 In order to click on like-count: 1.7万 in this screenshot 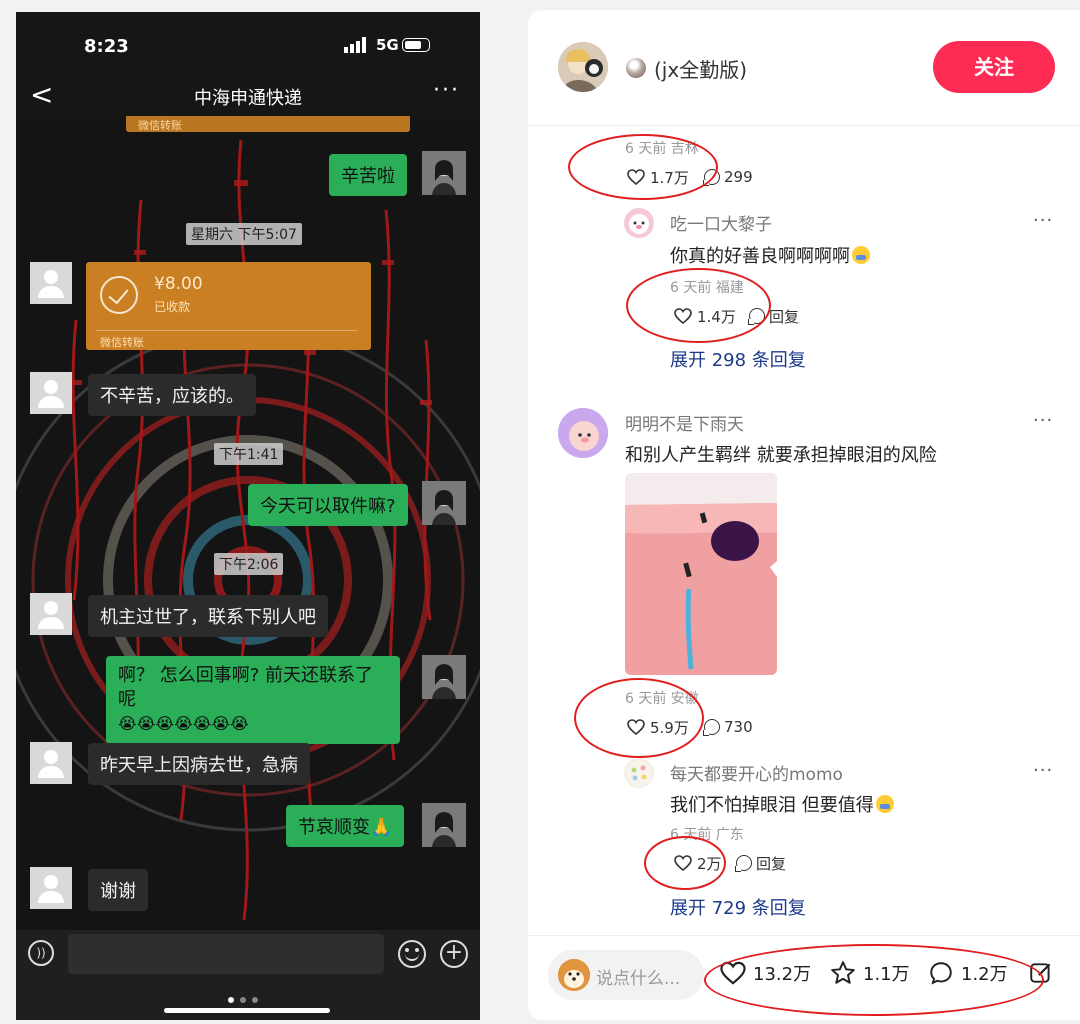, I will do `click(669, 177)`.